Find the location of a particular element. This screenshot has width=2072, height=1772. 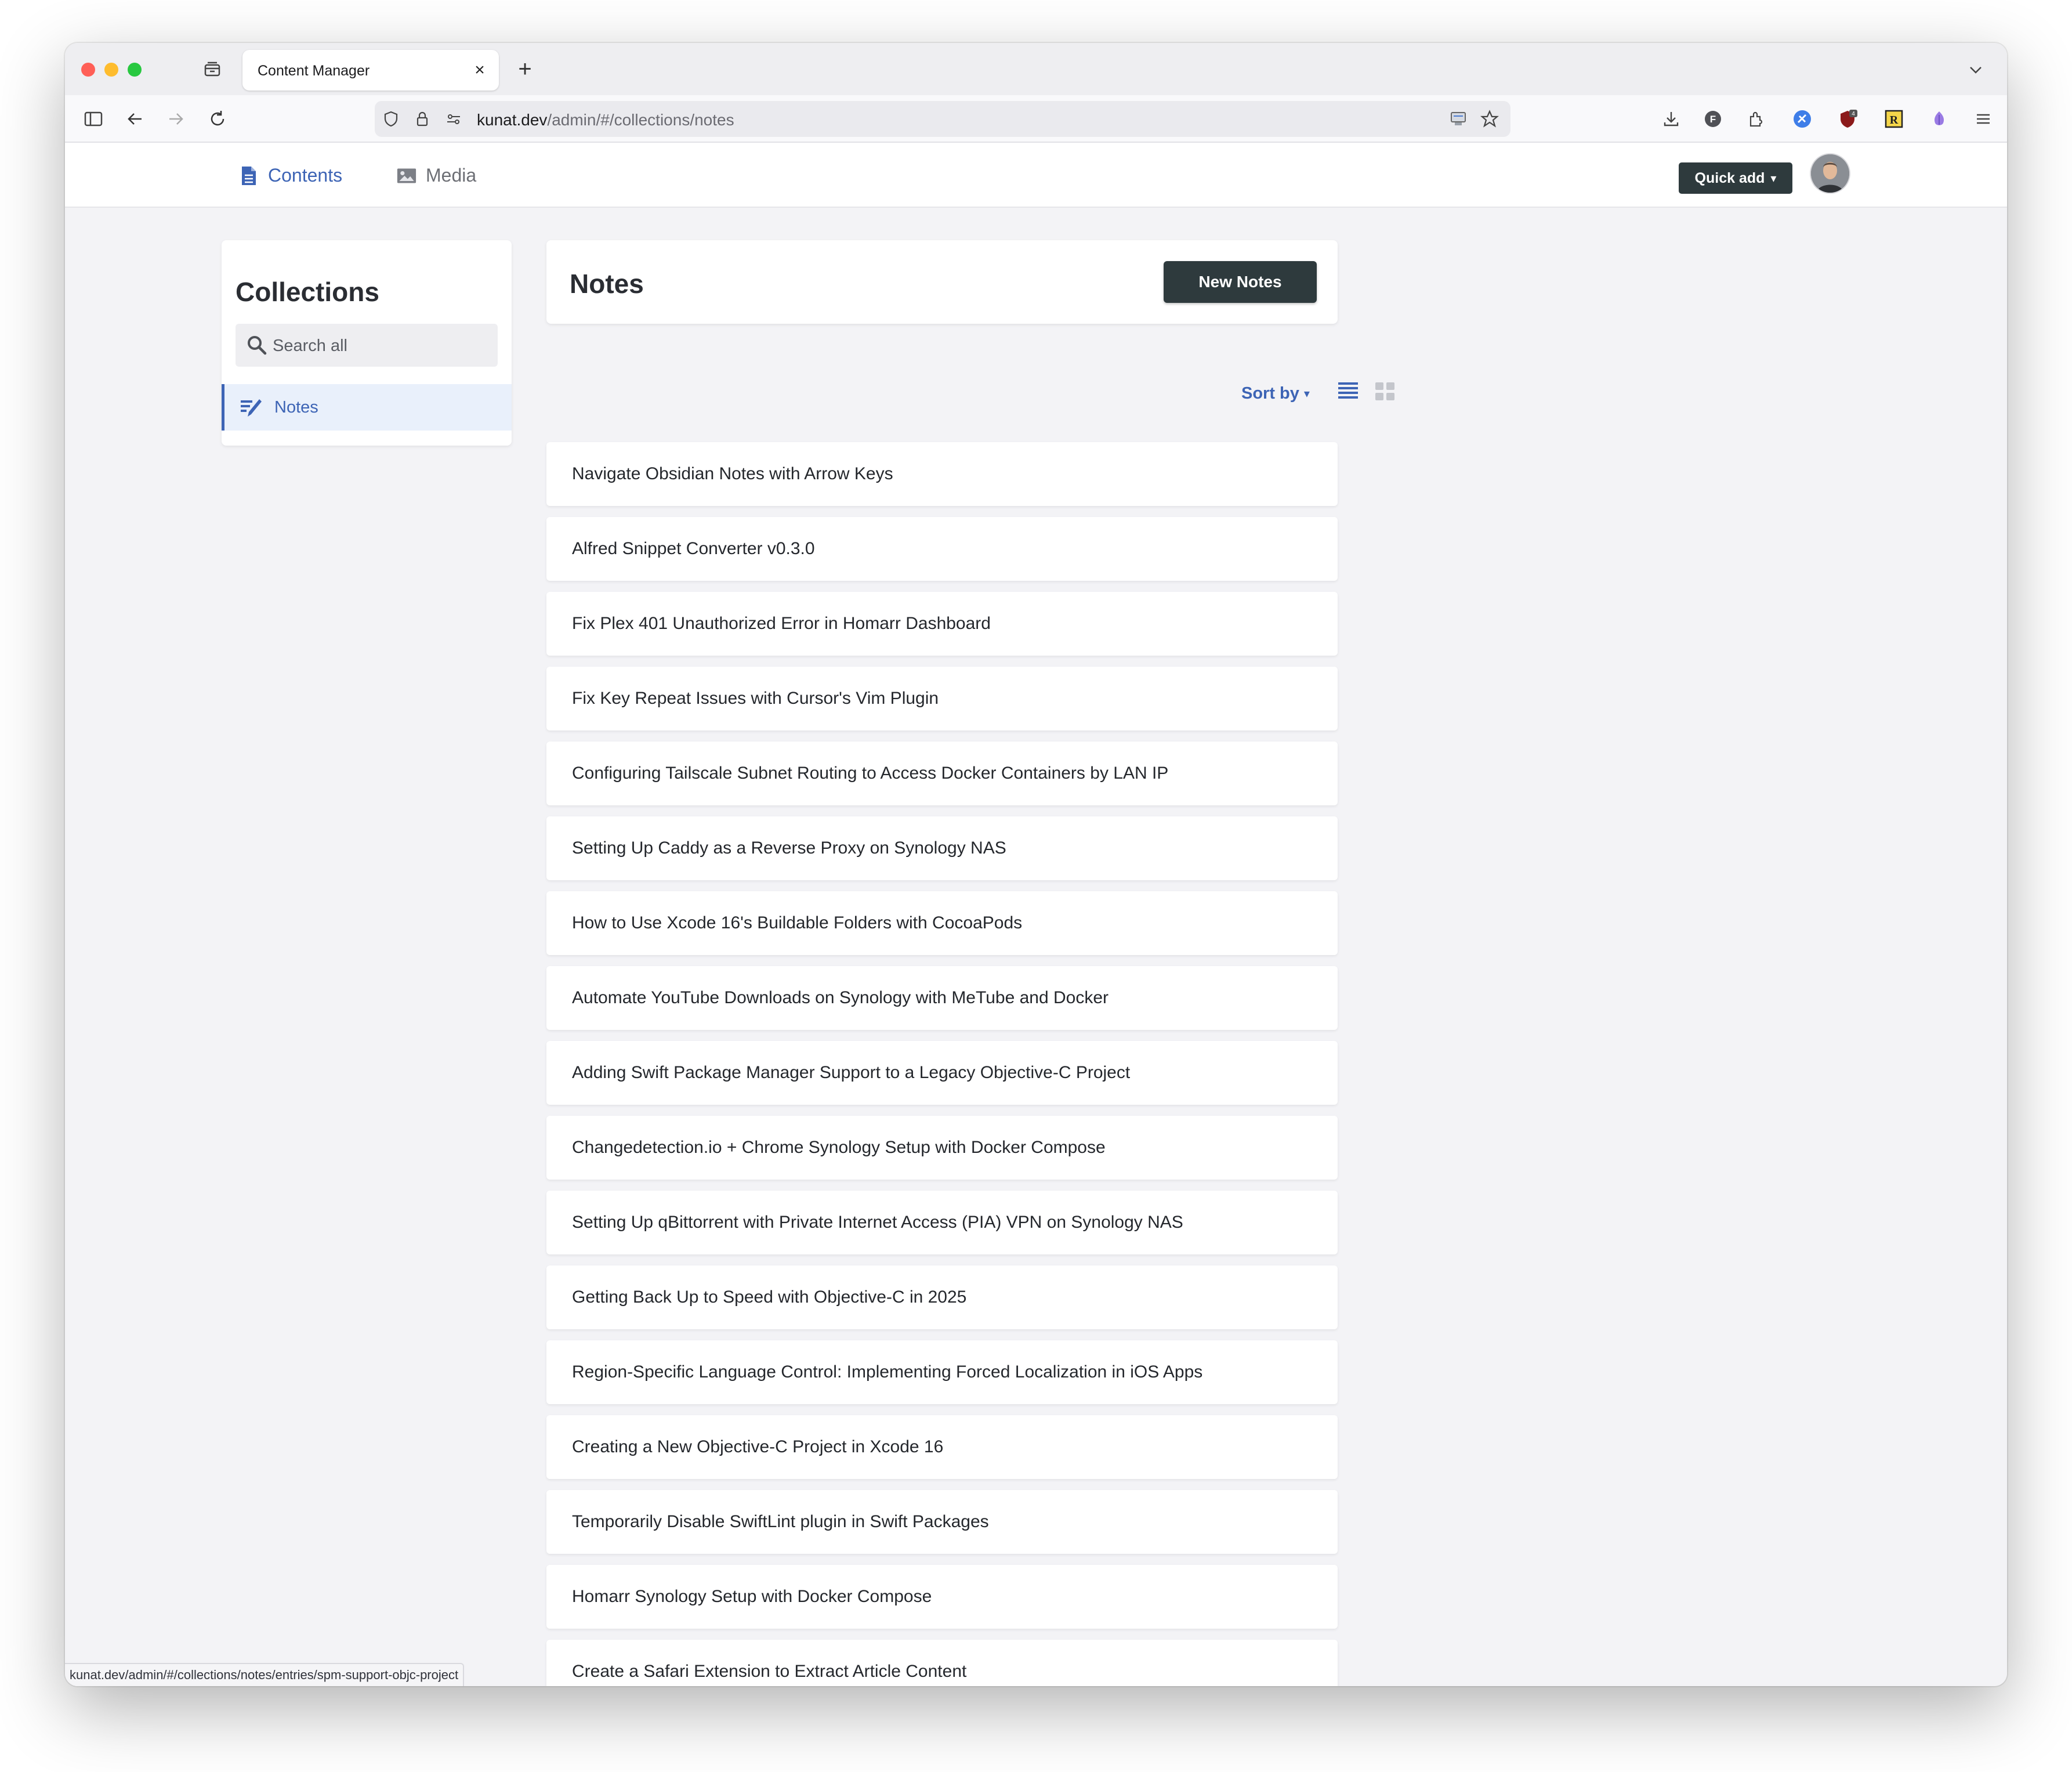

collections-sidebar: Collections Search all Notes is located at coordinates (367, 343).